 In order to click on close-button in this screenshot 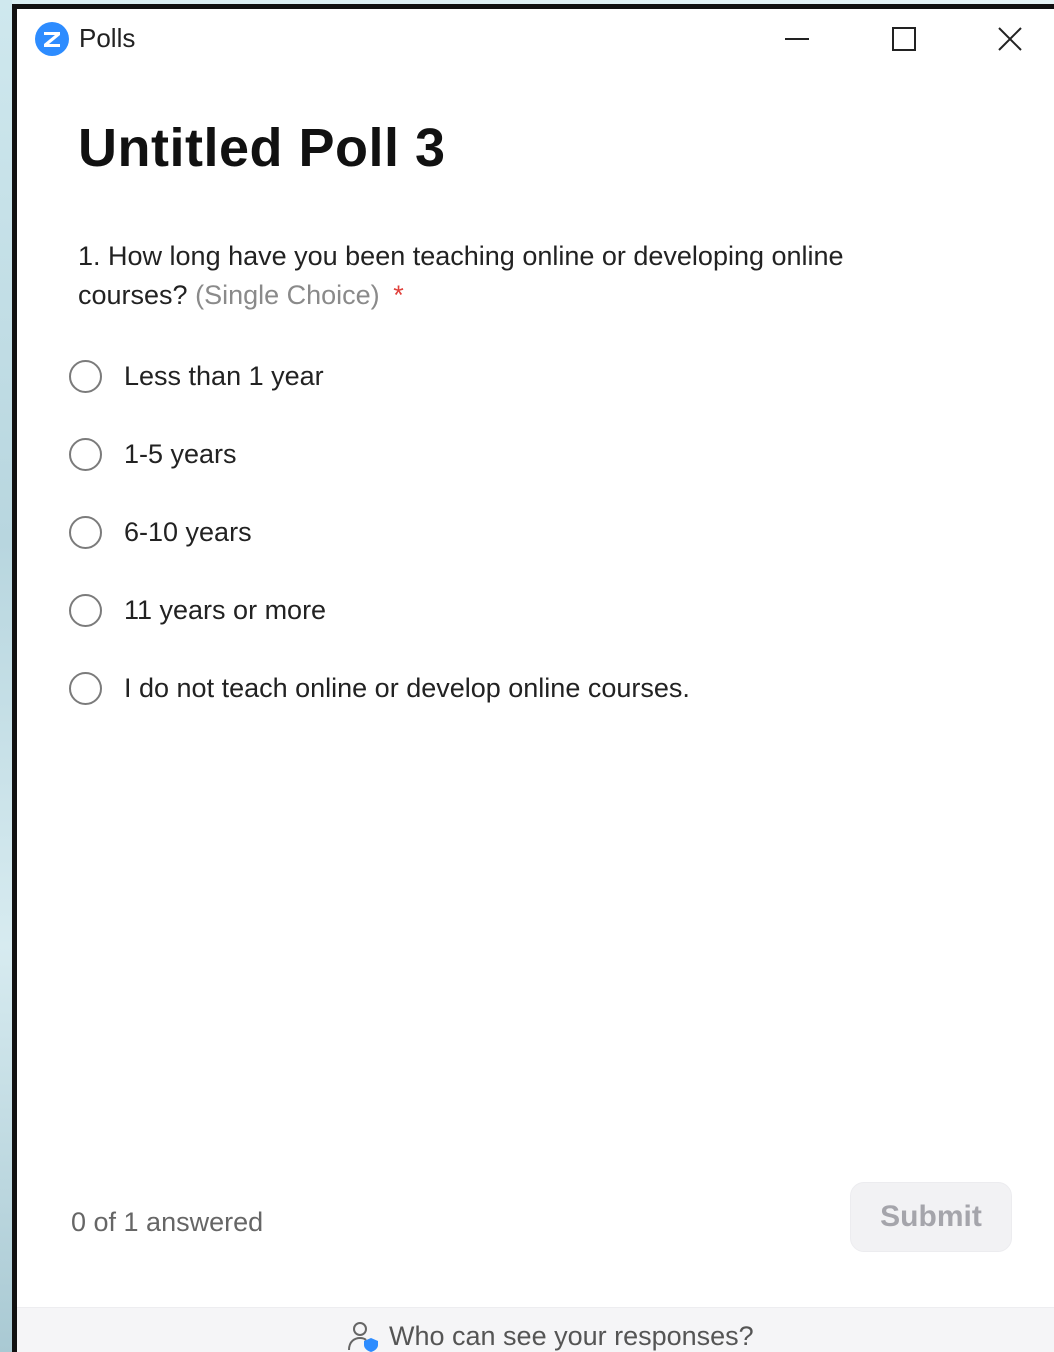, I will do `click(1010, 39)`.